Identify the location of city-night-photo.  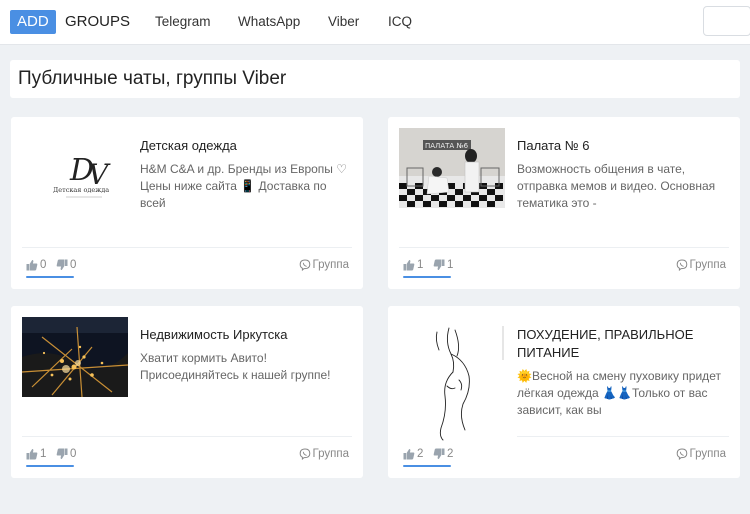
(75, 357).